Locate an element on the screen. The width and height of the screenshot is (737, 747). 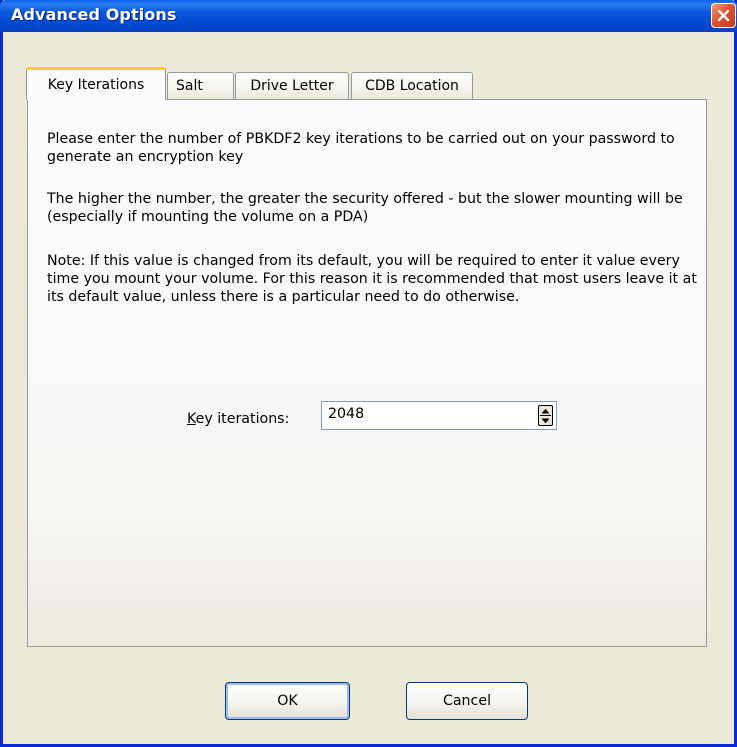
window-title: Advanced Options is located at coordinates (94, 14).